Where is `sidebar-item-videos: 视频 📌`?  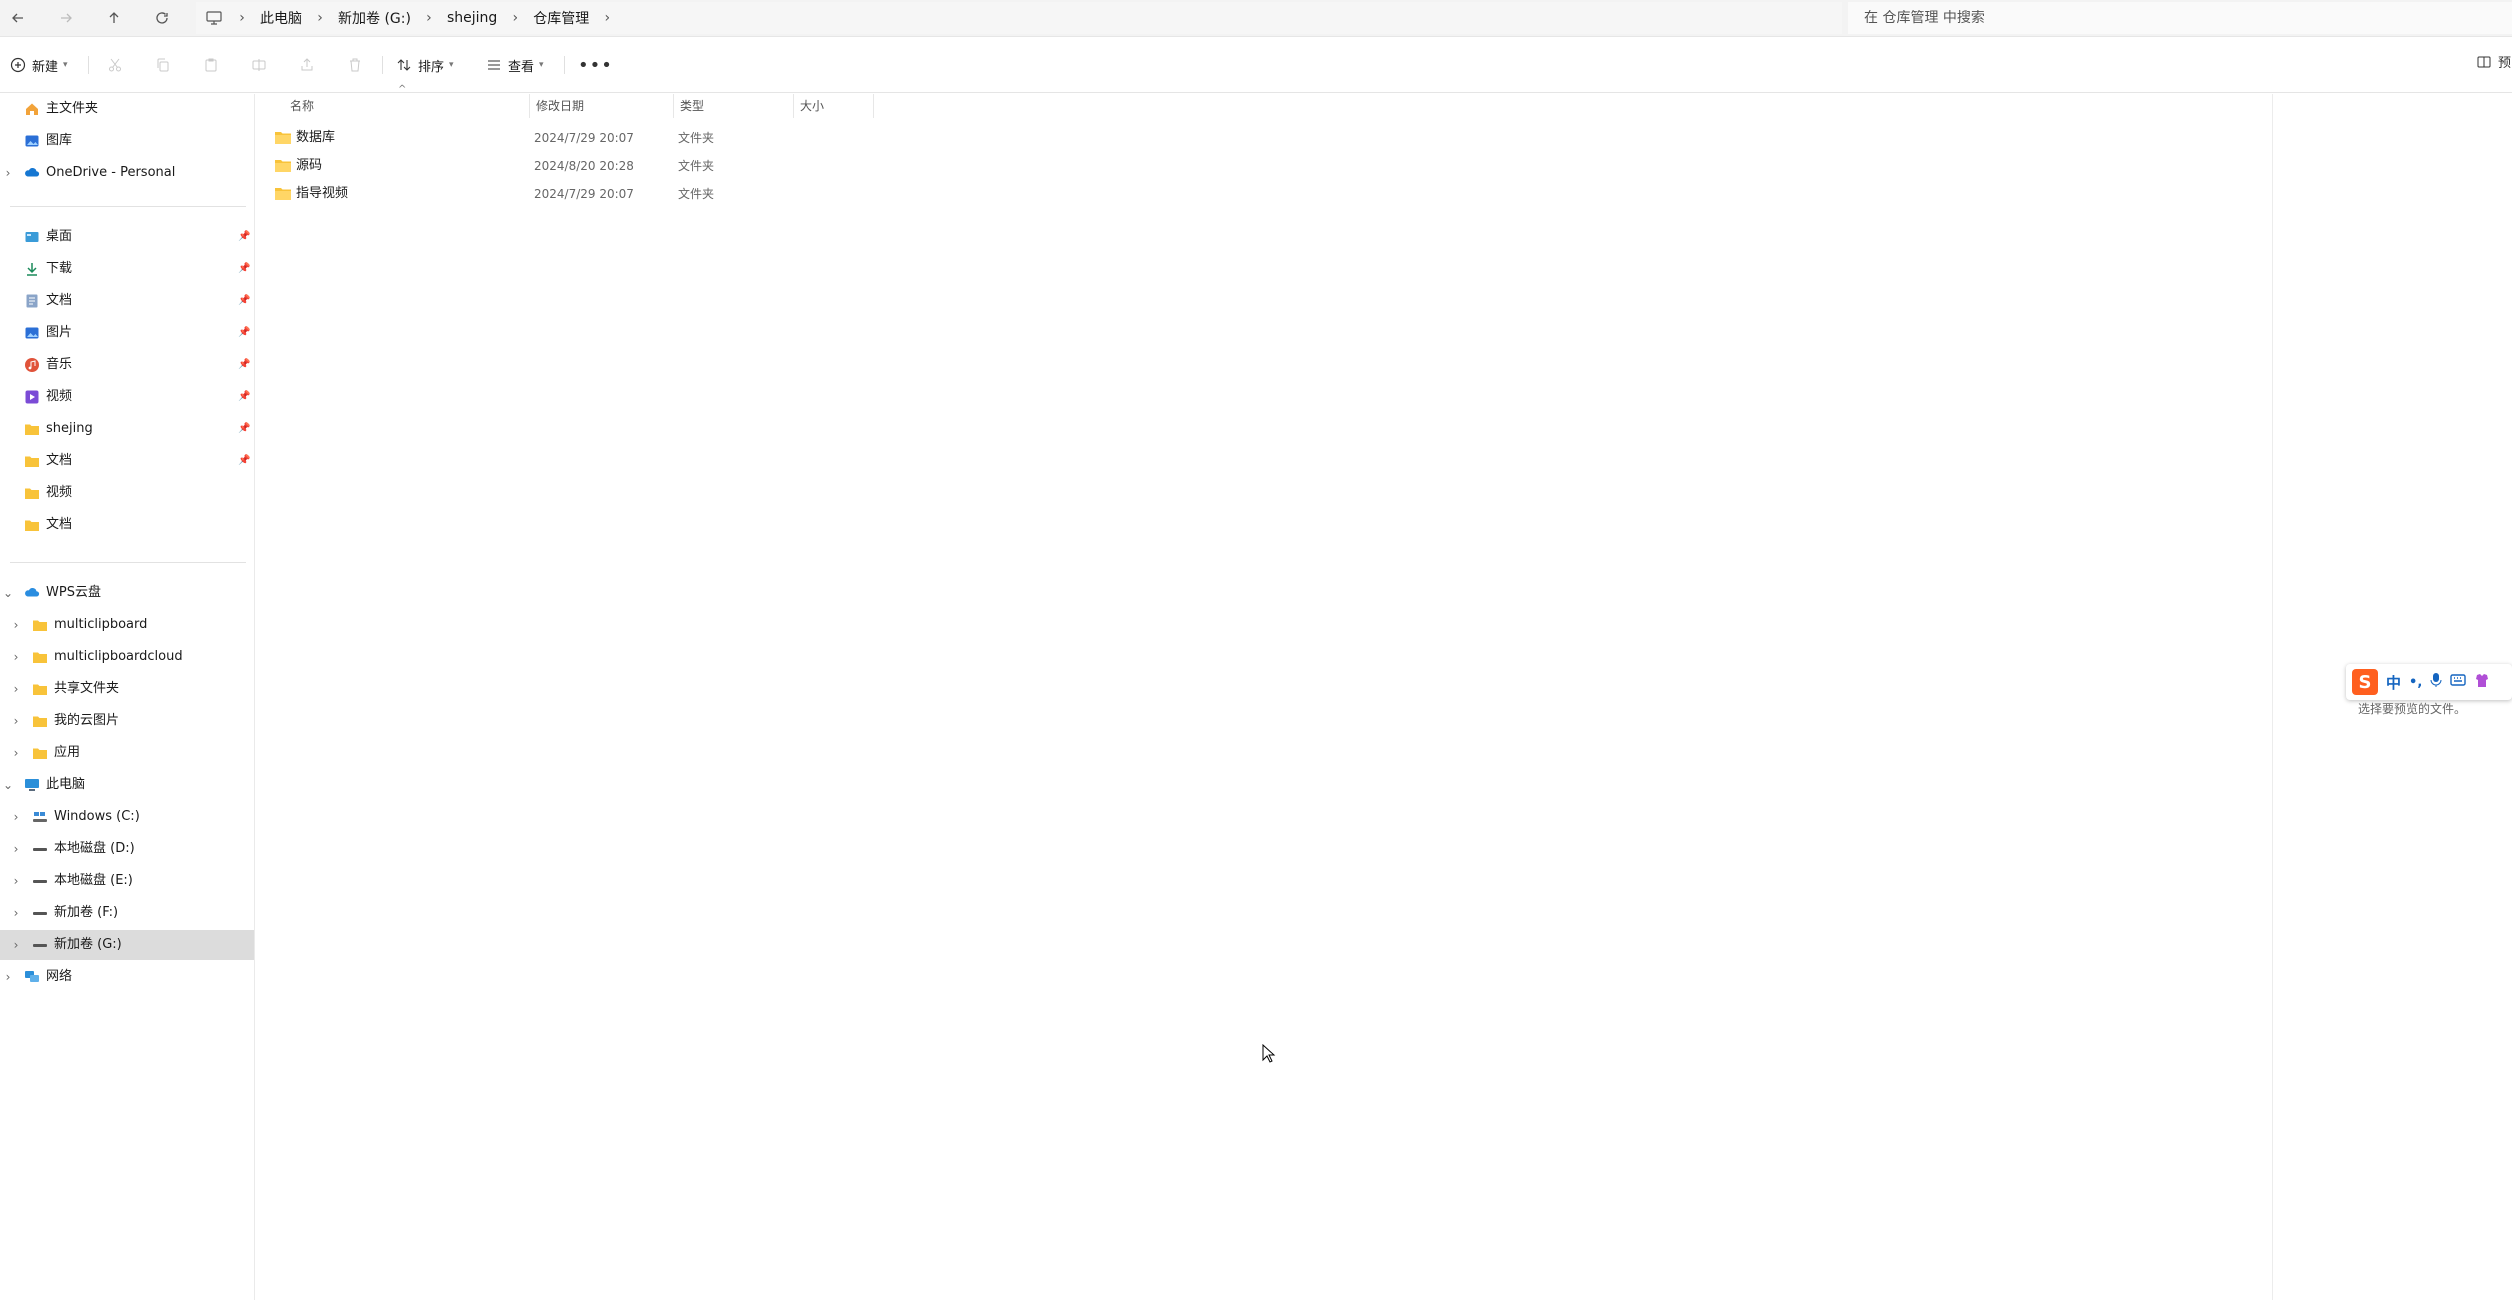 sidebar-item-videos: 视频 📌 is located at coordinates (127, 397).